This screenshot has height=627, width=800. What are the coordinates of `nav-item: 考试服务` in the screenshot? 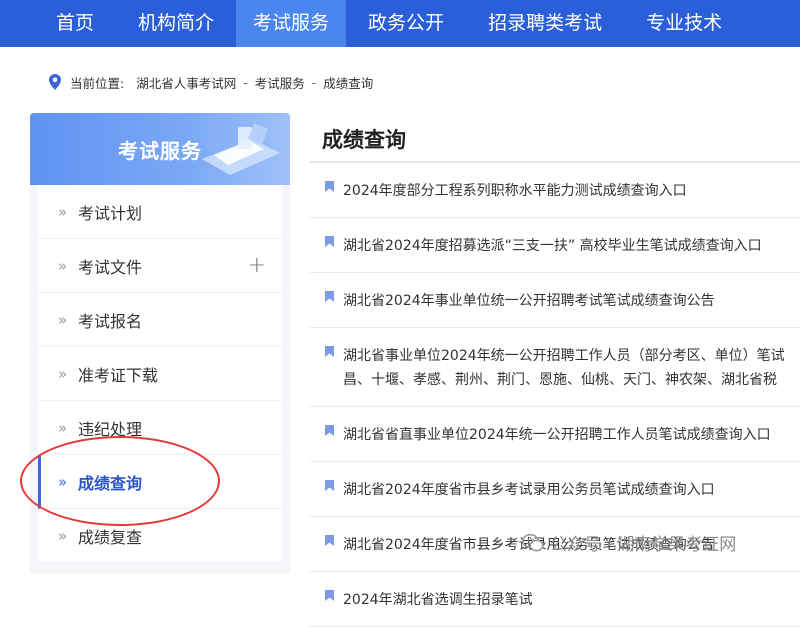 It's located at (291, 23).